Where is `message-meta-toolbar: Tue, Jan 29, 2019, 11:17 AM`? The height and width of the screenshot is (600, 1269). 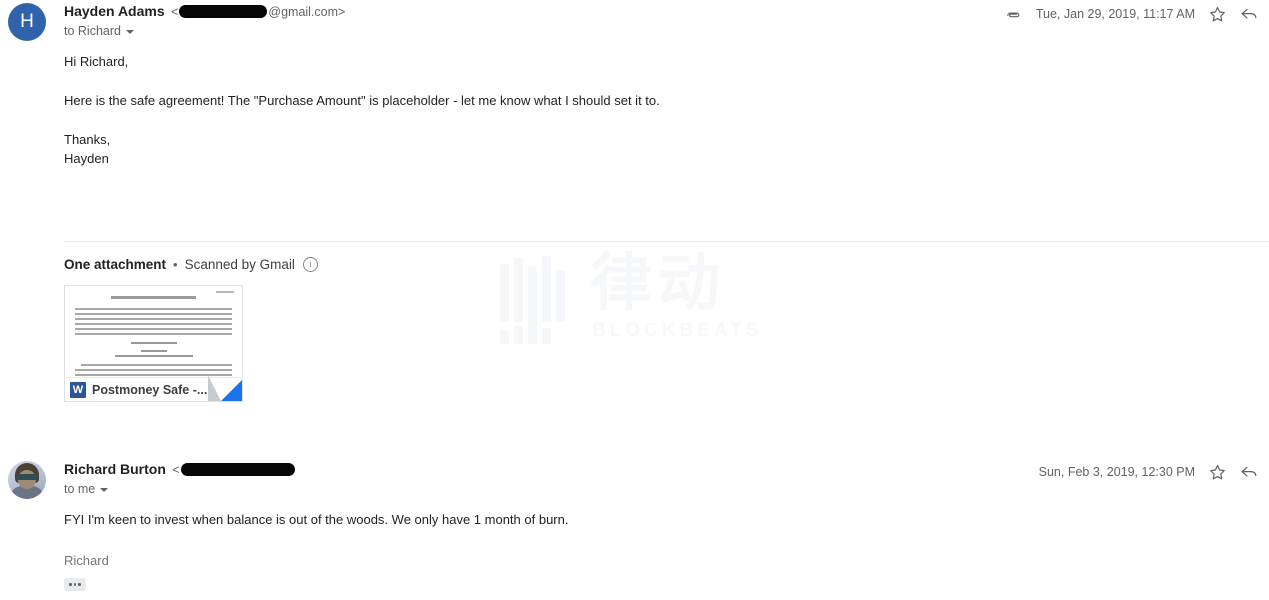 message-meta-toolbar: Tue, Jan 29, 2019, 11:17 AM is located at coordinates (1131, 14).